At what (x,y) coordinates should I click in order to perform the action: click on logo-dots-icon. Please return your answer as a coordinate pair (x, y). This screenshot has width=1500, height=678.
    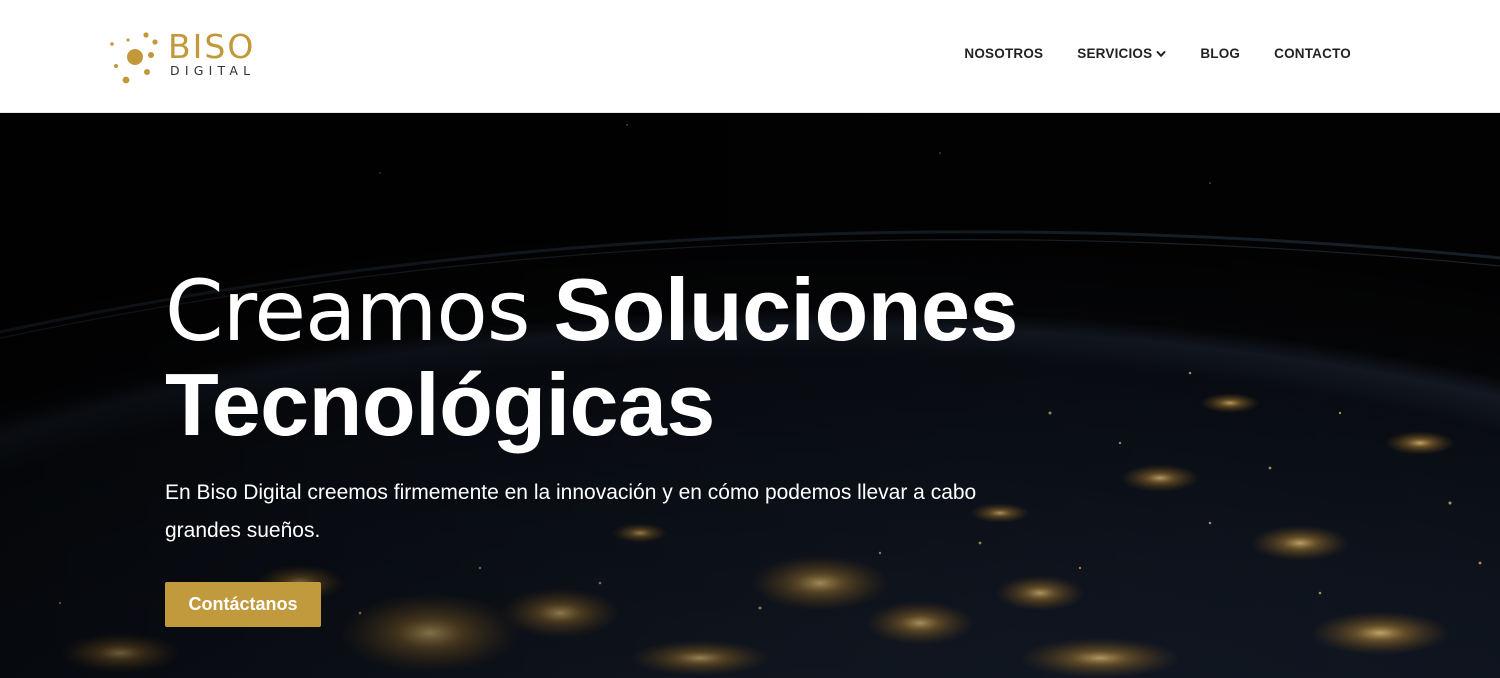
    Looking at the image, I should click on (134, 58).